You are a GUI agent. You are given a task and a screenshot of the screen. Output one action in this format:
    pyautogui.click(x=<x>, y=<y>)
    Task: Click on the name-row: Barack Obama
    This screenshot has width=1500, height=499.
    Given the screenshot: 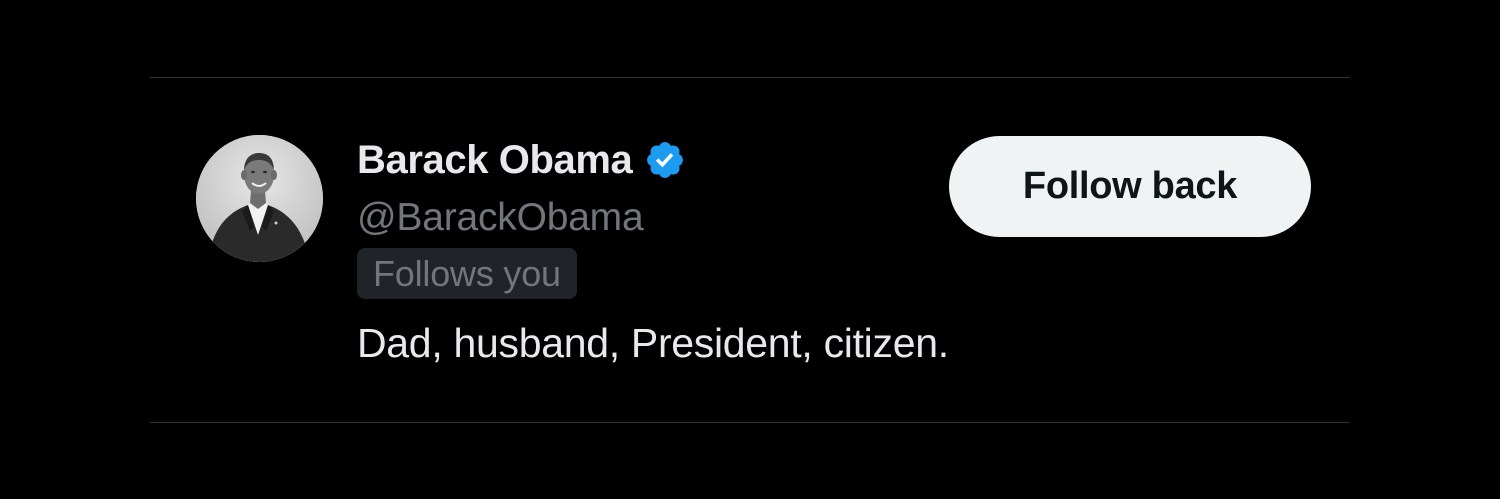 What is the action you would take?
    pyautogui.click(x=521, y=160)
    